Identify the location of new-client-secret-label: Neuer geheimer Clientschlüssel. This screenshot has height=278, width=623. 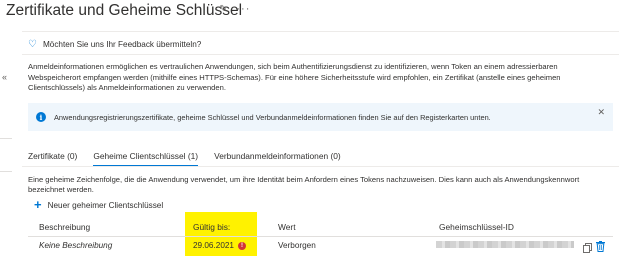
(105, 205).